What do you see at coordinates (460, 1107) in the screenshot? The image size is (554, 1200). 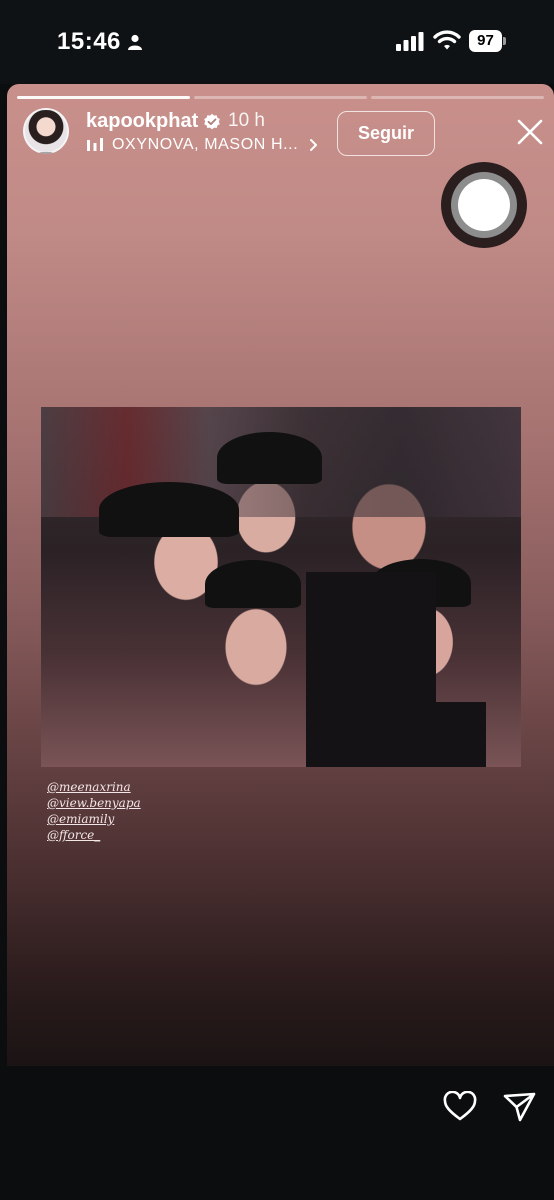 I see `heart-icon` at bounding box center [460, 1107].